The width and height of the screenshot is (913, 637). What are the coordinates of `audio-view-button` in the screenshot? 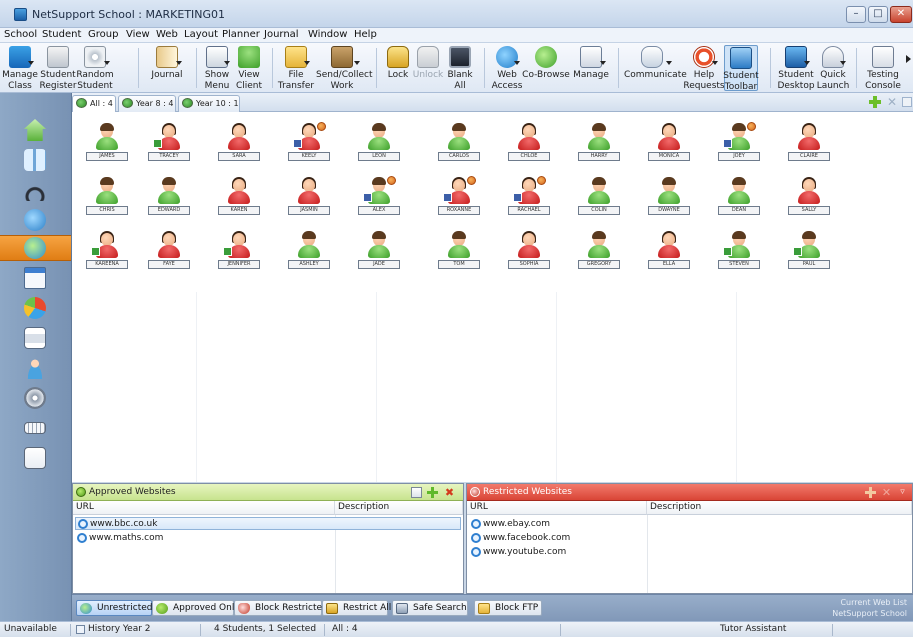 It's located at (35, 190).